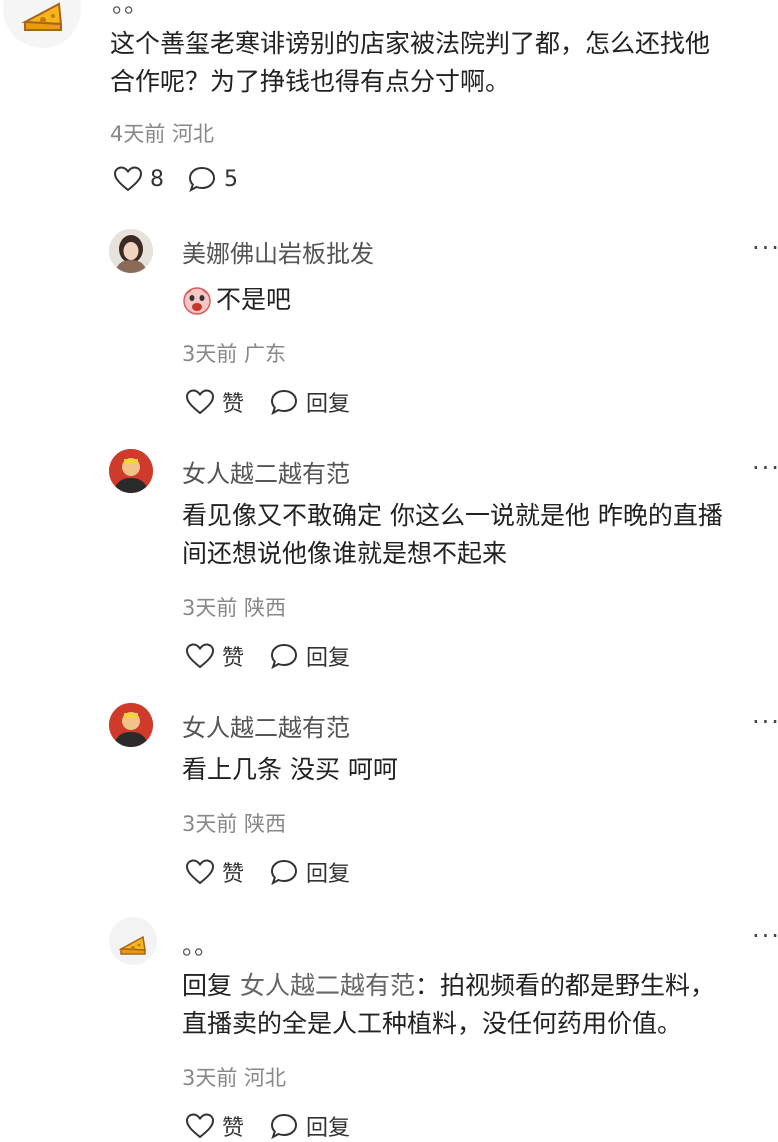  I want to click on reply-text-body: 拍视频看的都是野生料，, so click(578, 985).